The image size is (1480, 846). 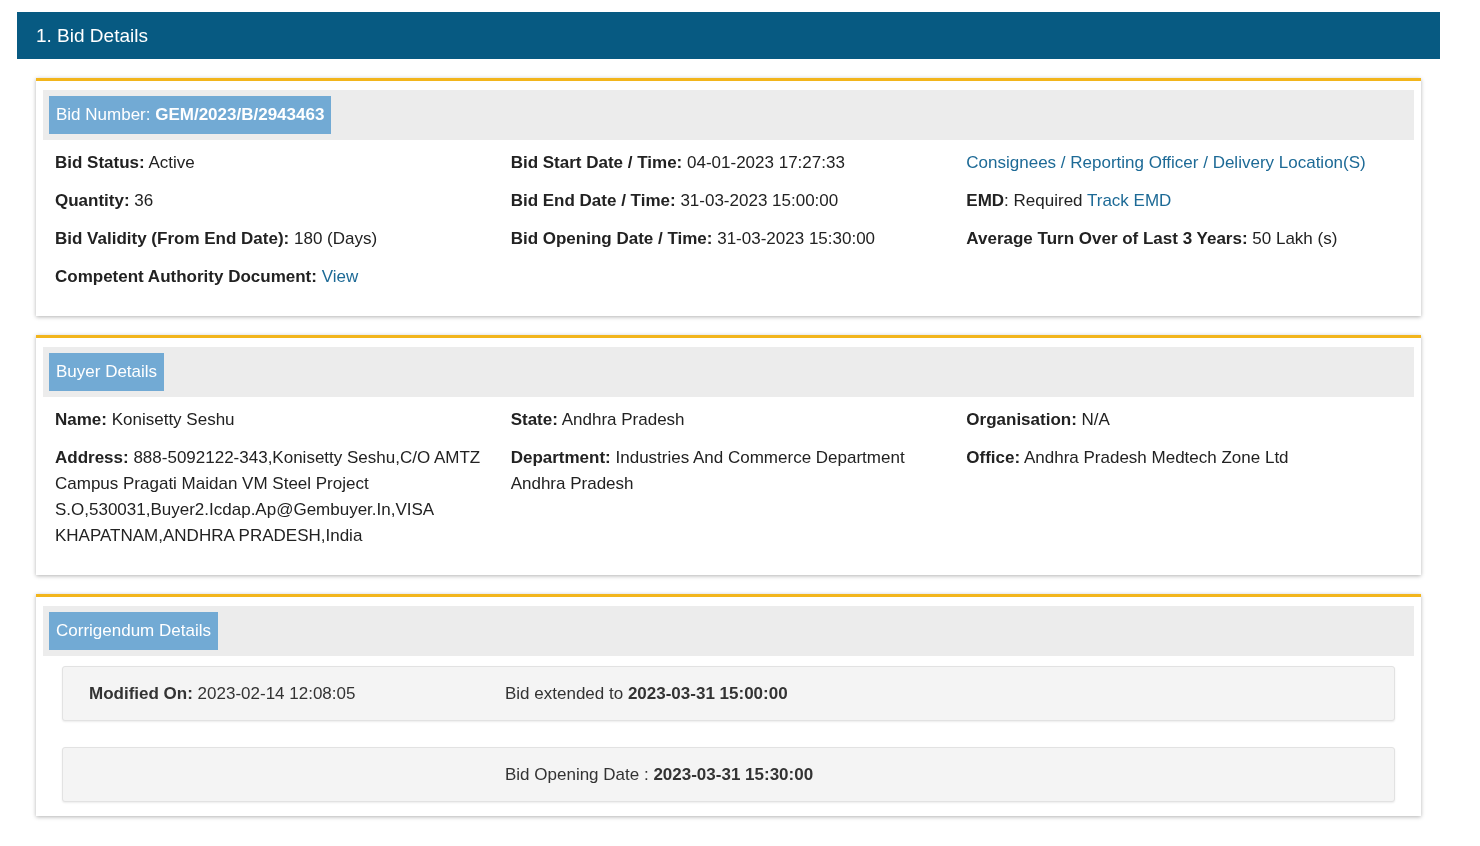 What do you see at coordinates (133, 631) in the screenshot?
I see `section-label: Corrigendum Details` at bounding box center [133, 631].